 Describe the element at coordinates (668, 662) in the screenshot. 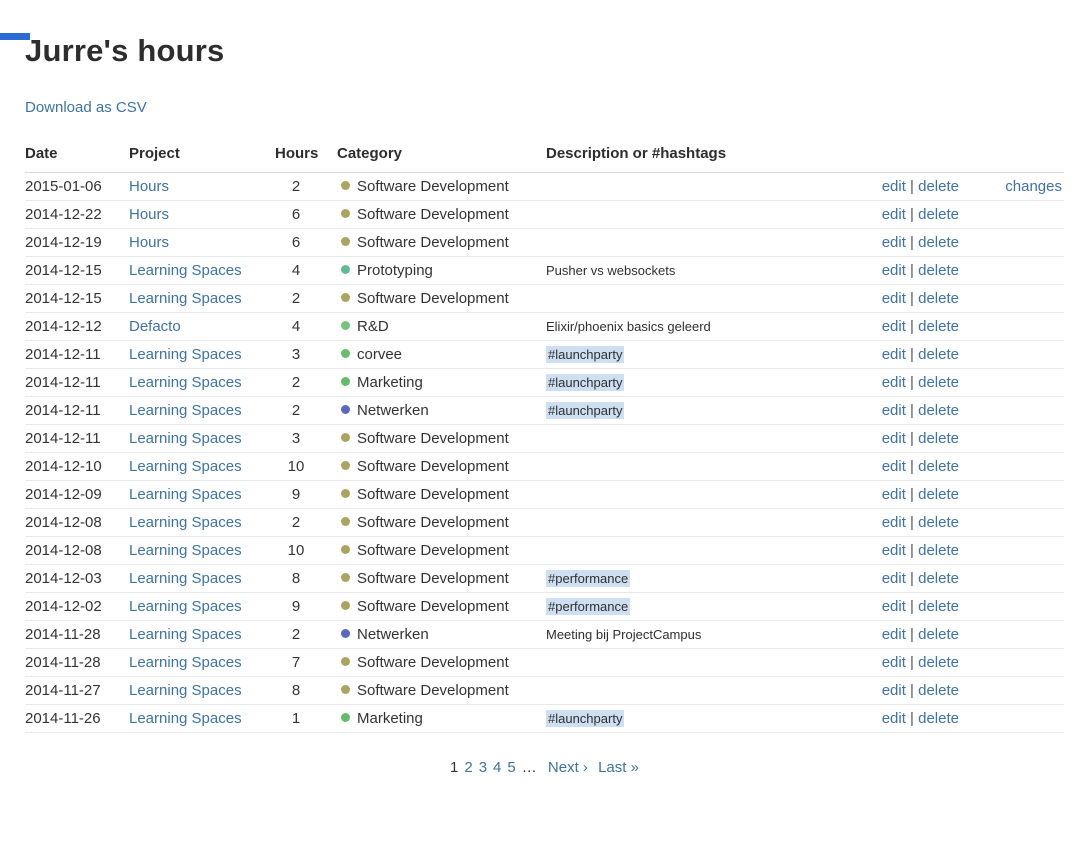

I see `description-cell` at that location.